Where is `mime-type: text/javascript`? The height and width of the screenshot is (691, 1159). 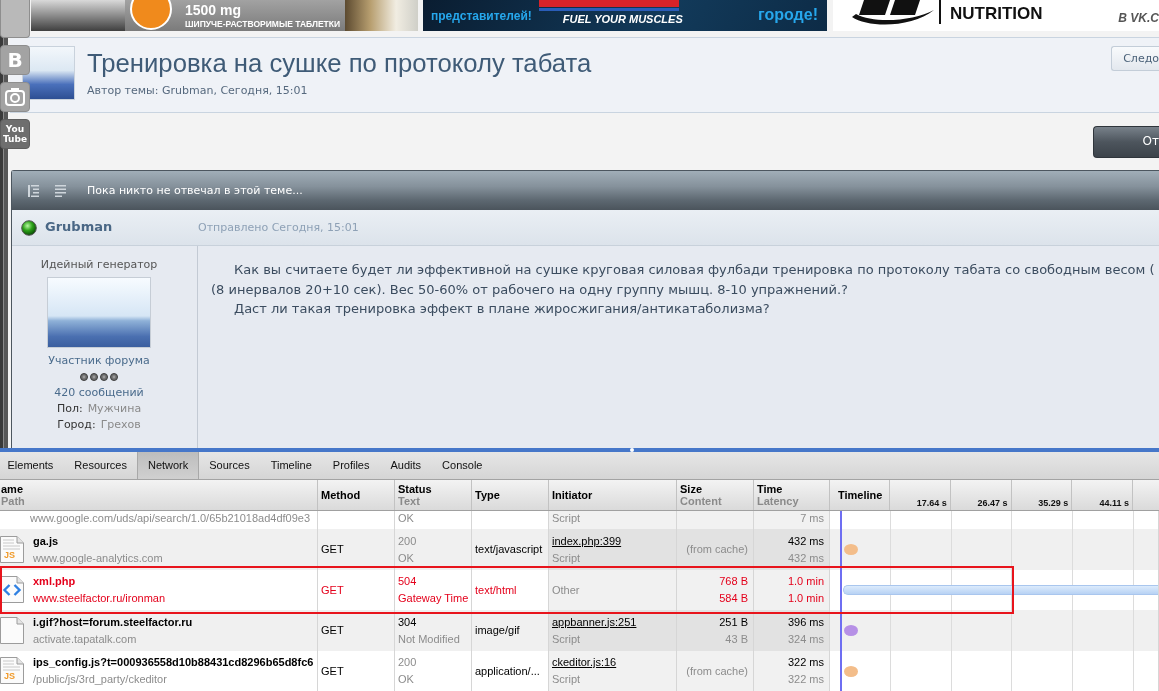
mime-type: text/javascript is located at coordinates (509, 549).